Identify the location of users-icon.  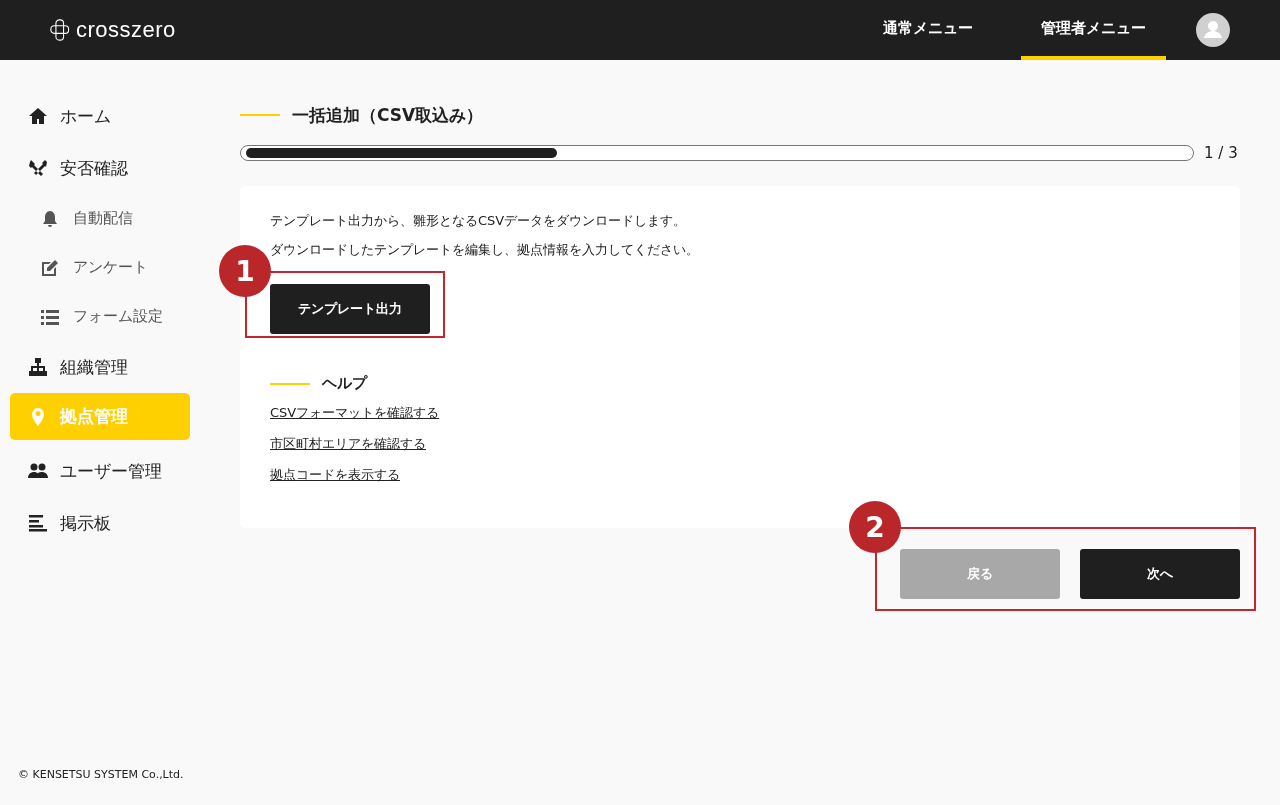
(38, 471).